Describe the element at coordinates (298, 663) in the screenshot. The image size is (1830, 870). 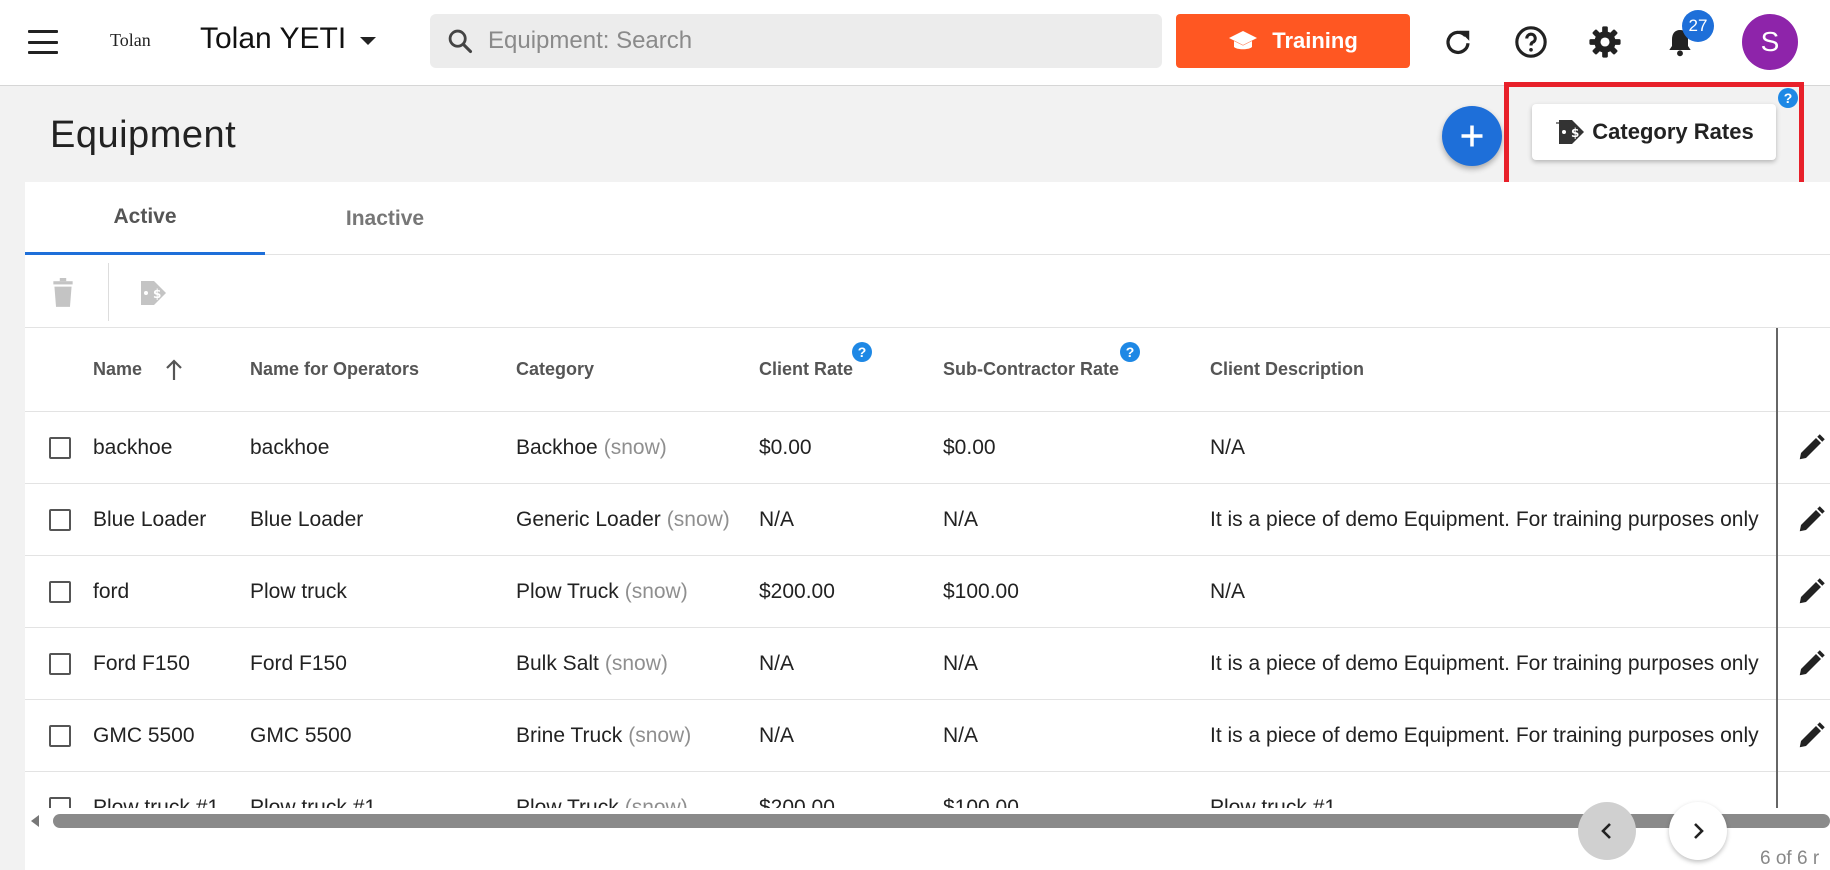
I see `cell-operator-name: Ford F150` at that location.